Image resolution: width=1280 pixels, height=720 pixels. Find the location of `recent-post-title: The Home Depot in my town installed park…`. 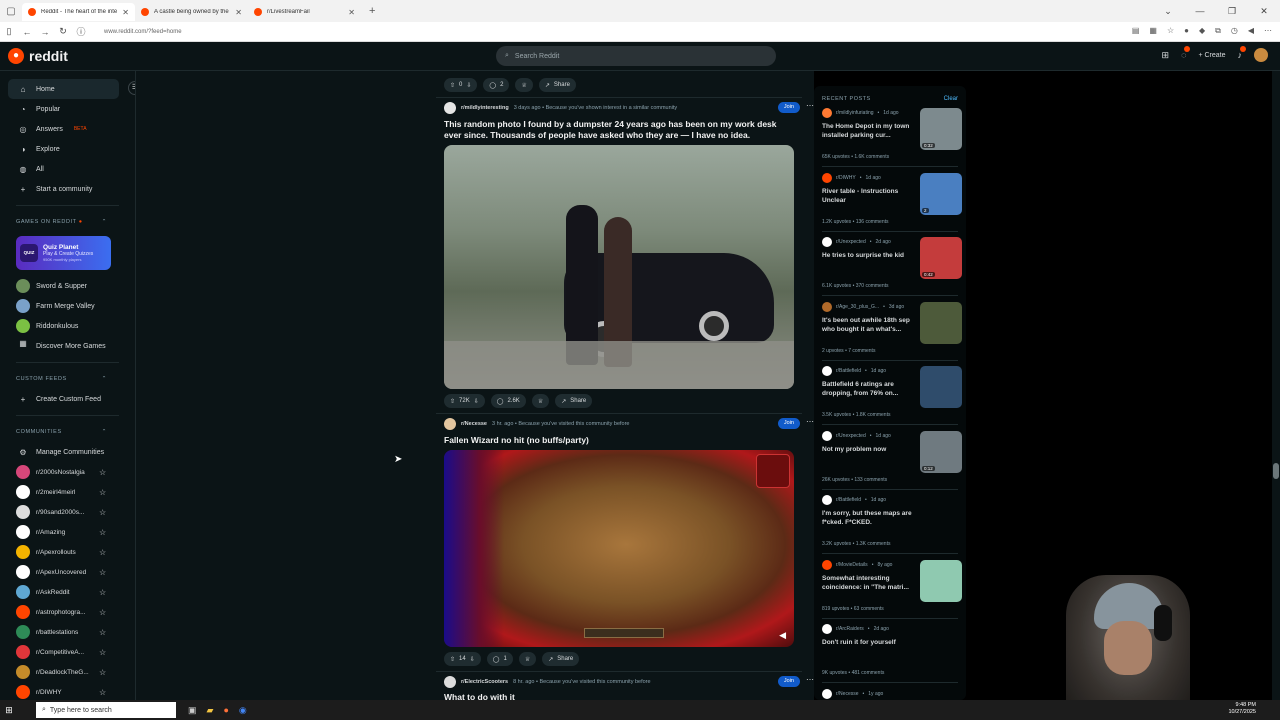

recent-post-title: The Home Depot in my town installed park… is located at coordinates (868, 131).